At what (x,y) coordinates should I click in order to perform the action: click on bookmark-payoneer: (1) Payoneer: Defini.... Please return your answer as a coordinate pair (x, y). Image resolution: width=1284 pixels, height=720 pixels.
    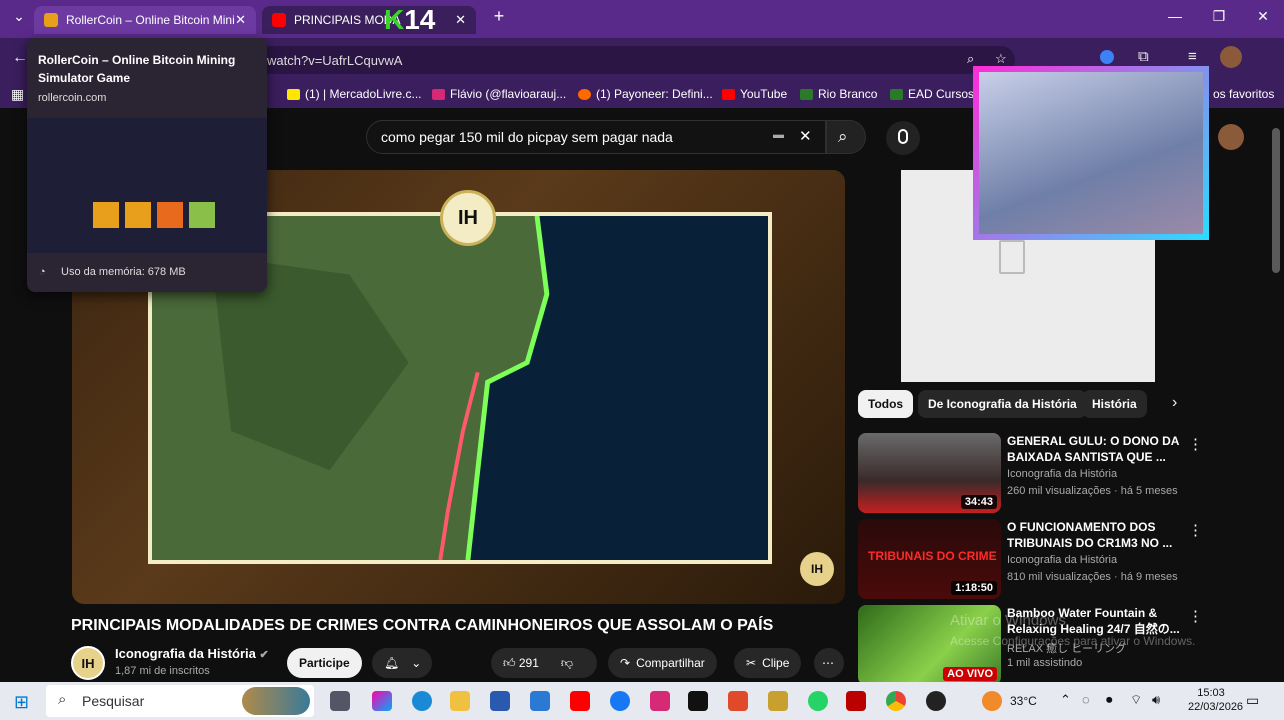
    Looking at the image, I should click on (645, 94).